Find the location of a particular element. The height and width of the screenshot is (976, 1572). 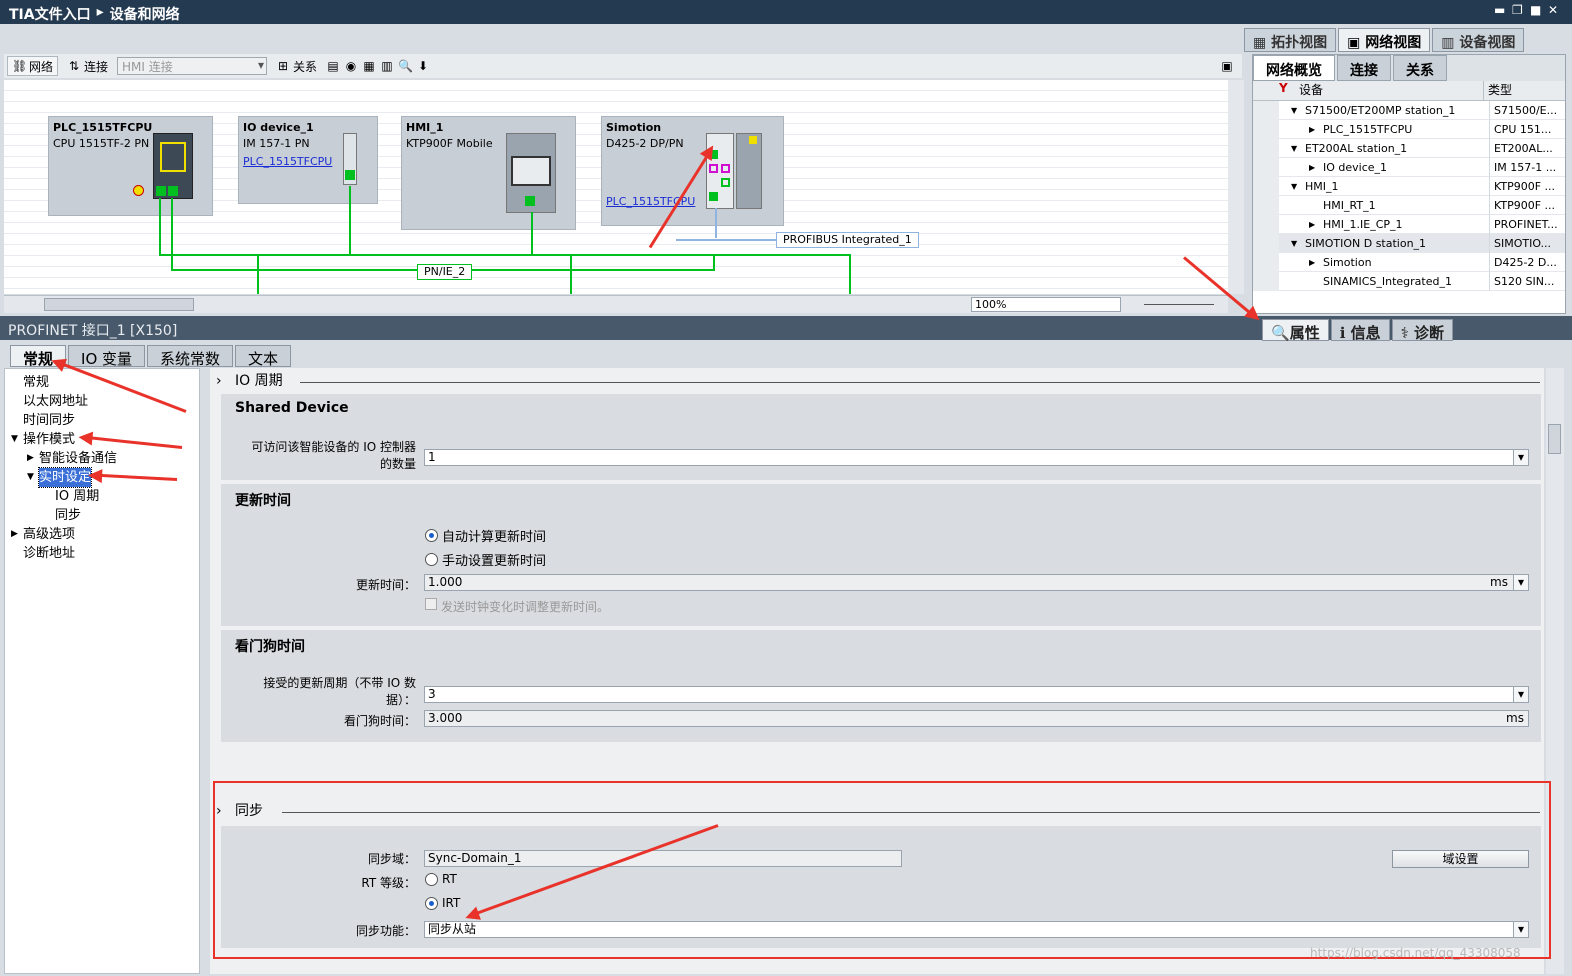

relation-button: ⊞ 关系 is located at coordinates (296, 66).